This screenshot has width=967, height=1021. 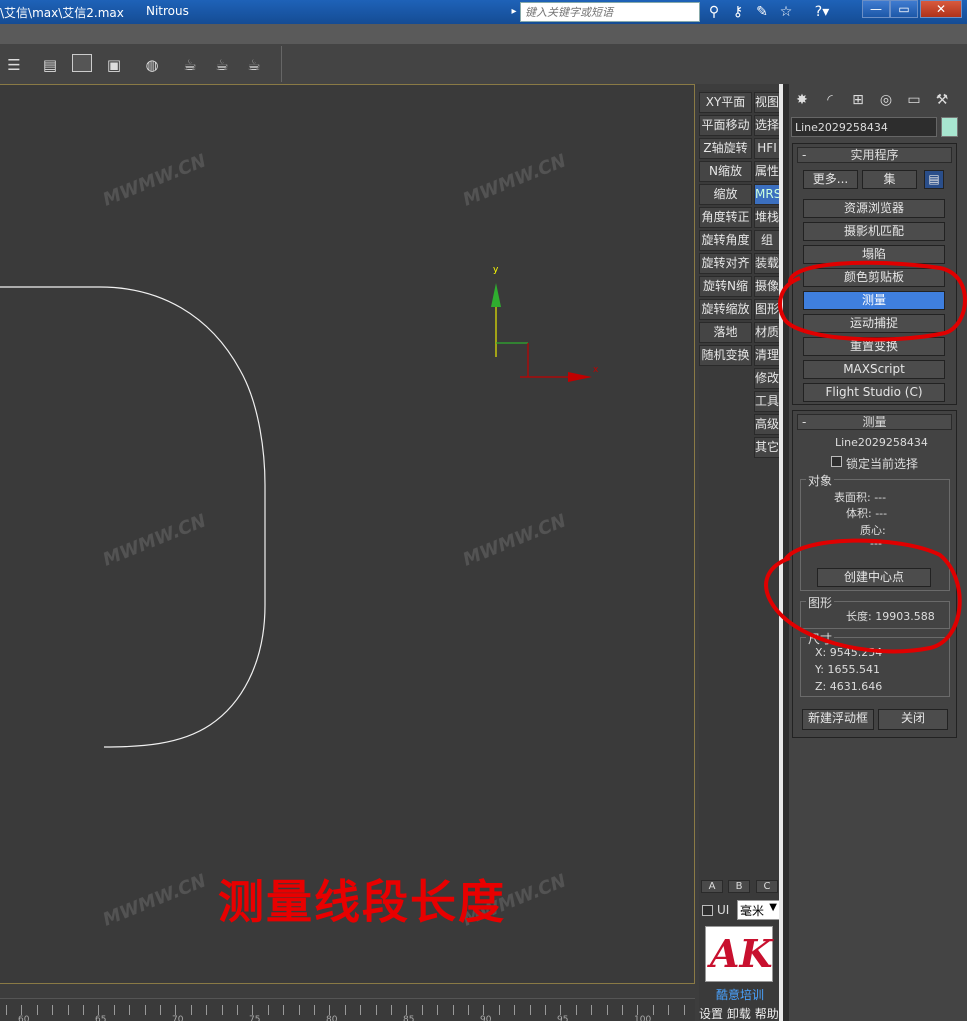 I want to click on quad-left-item: 缩放, so click(x=725, y=194).